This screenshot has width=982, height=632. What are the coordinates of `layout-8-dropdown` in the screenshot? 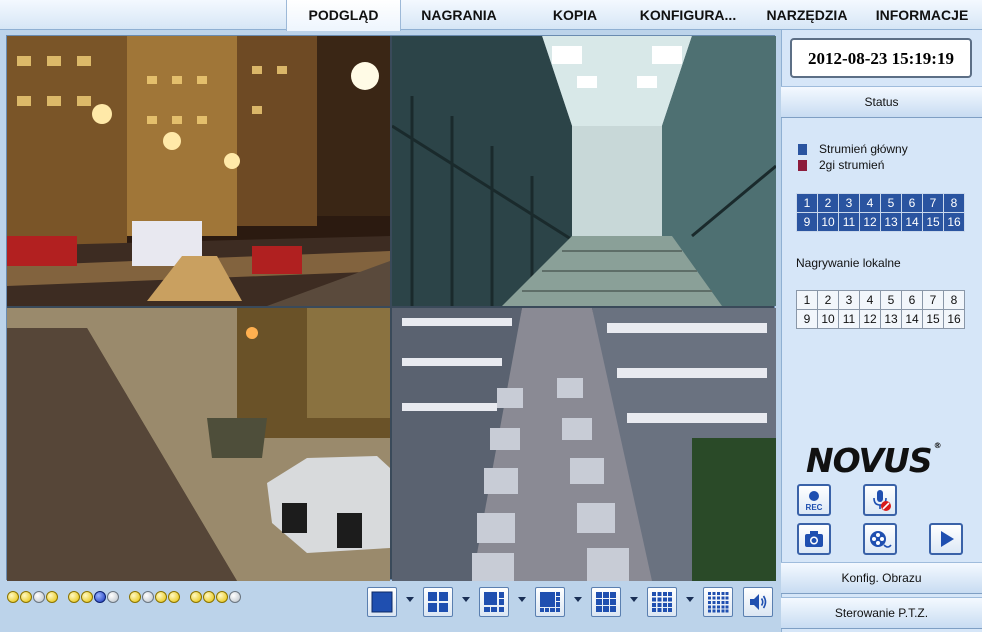 It's located at (578, 599).